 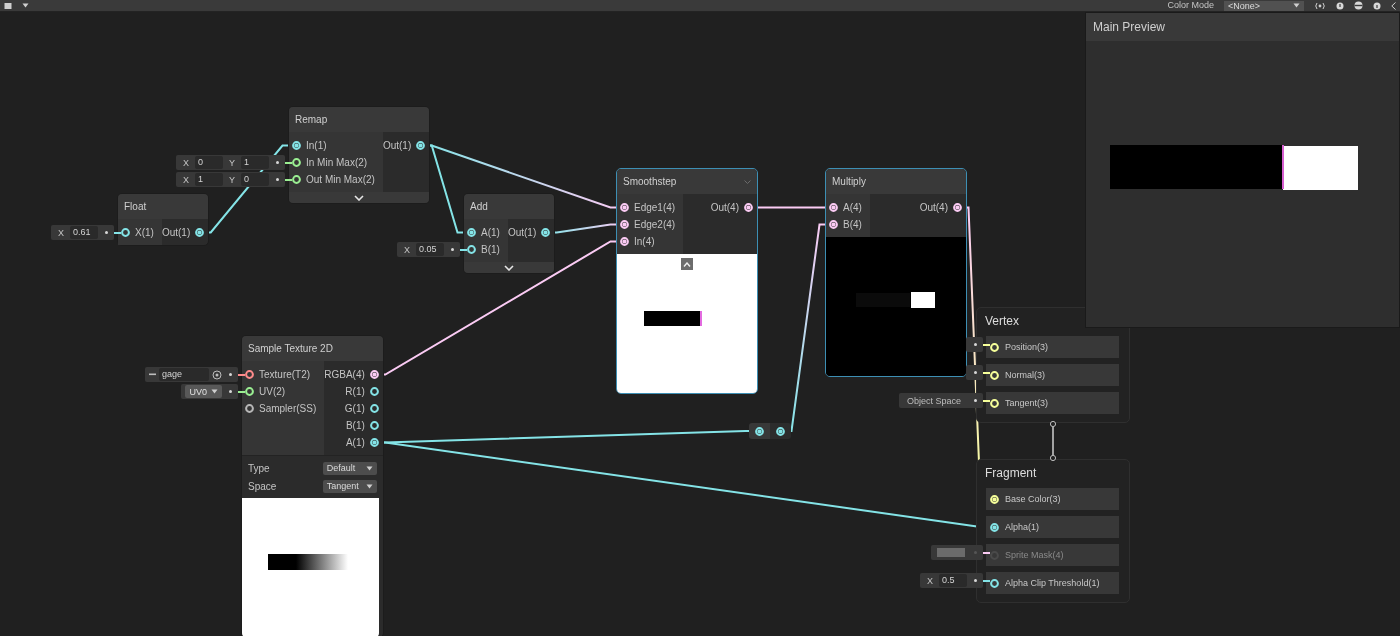 What do you see at coordinates (1011, 473) in the screenshot?
I see `context-title: Fragment` at bounding box center [1011, 473].